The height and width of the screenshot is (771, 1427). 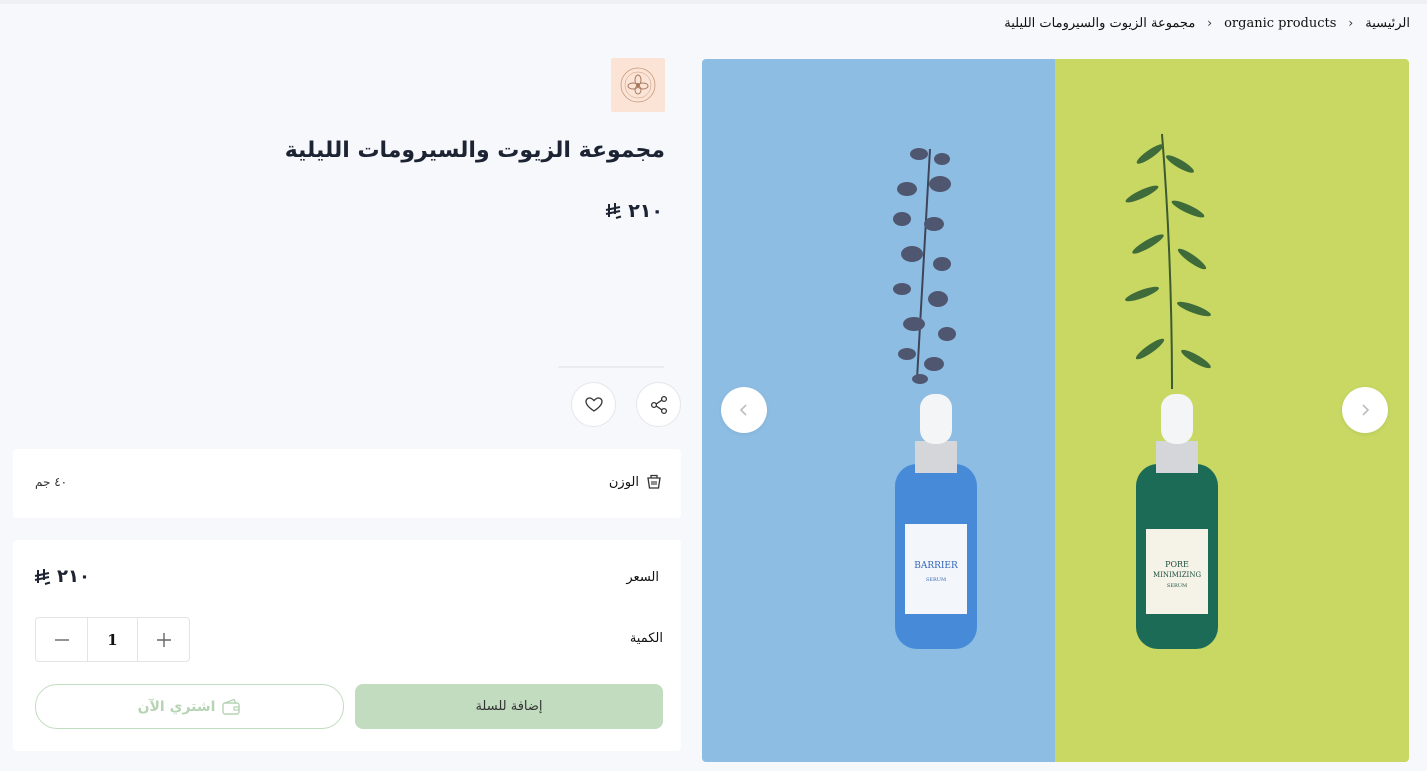 I want to click on weight-value: ٤٠ جم, so click(x=51, y=482).